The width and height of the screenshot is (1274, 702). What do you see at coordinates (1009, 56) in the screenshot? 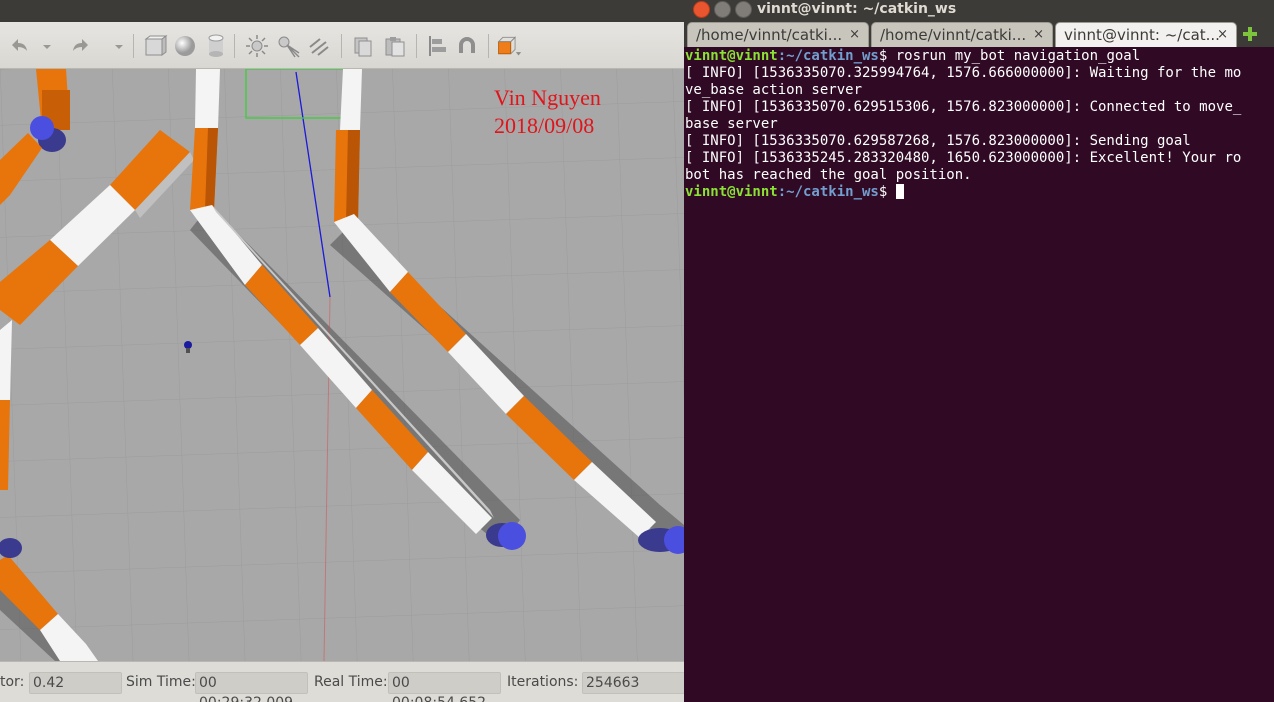
I see `command-text: $ rosrun my_bot navigation_goal` at bounding box center [1009, 56].